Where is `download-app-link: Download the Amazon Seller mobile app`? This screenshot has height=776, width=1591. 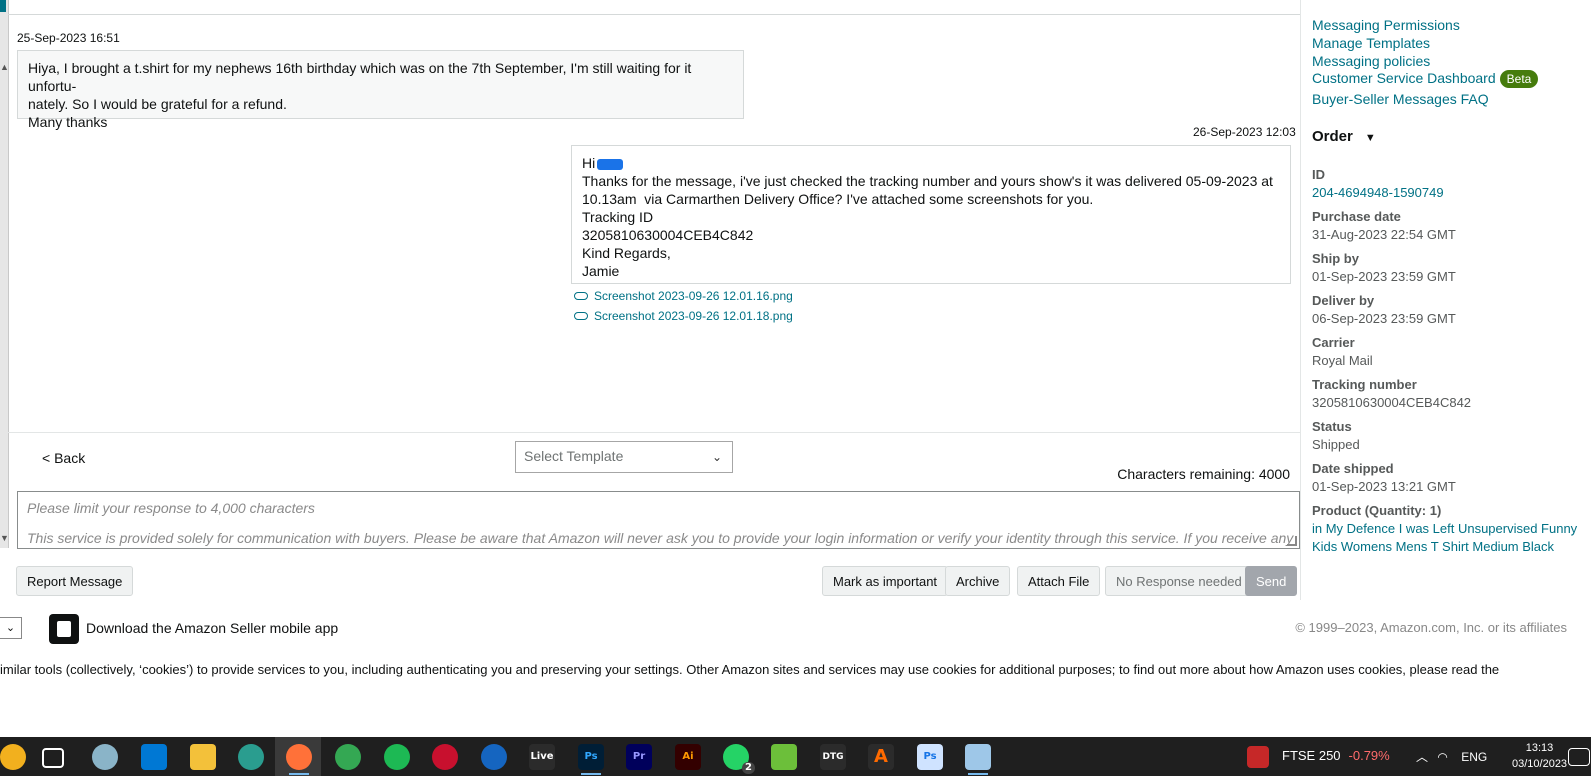
download-app-link: Download the Amazon Seller mobile app is located at coordinates (212, 628).